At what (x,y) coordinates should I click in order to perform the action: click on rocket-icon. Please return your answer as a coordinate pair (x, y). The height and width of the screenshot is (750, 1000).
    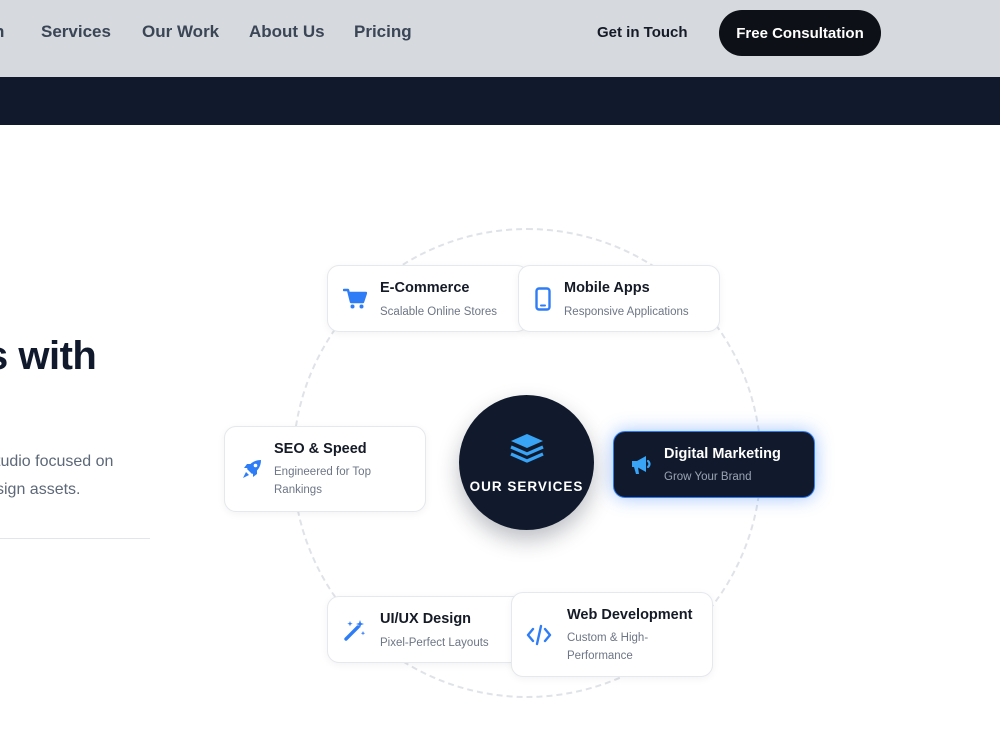
    Looking at the image, I should click on (252, 469).